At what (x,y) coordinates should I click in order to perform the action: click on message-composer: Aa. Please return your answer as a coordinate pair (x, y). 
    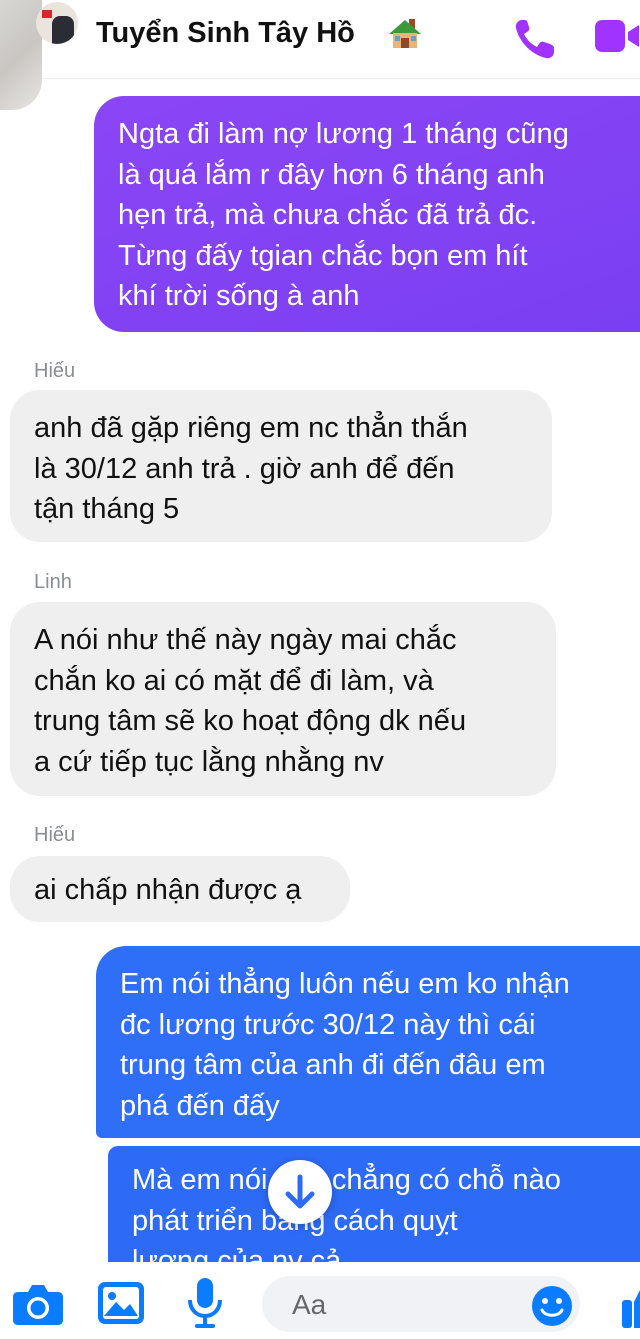
    Looking at the image, I should click on (320, 1300).